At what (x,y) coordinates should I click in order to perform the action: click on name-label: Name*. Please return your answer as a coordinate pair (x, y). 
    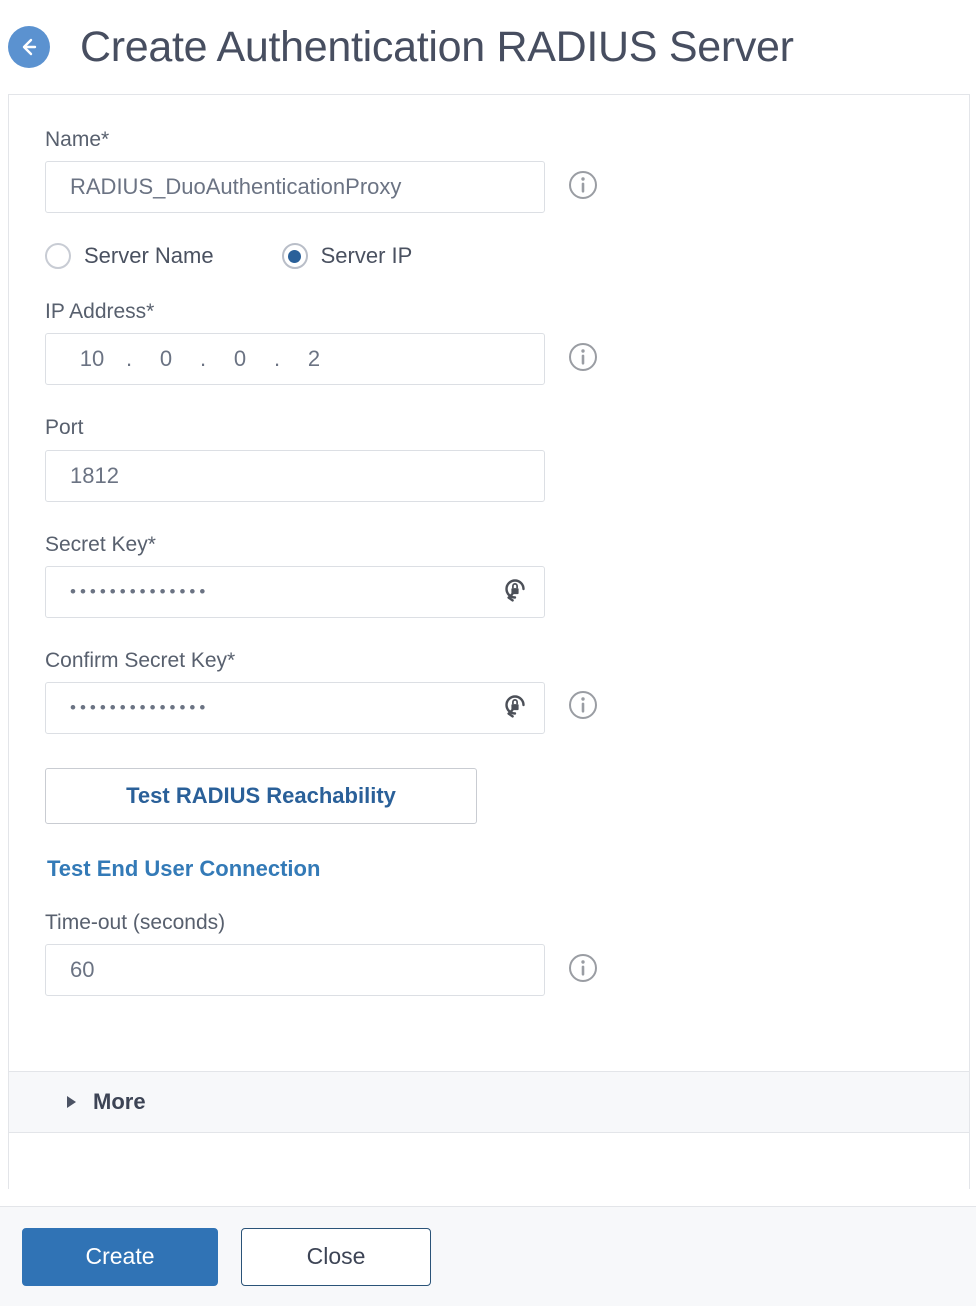
    Looking at the image, I should click on (77, 139).